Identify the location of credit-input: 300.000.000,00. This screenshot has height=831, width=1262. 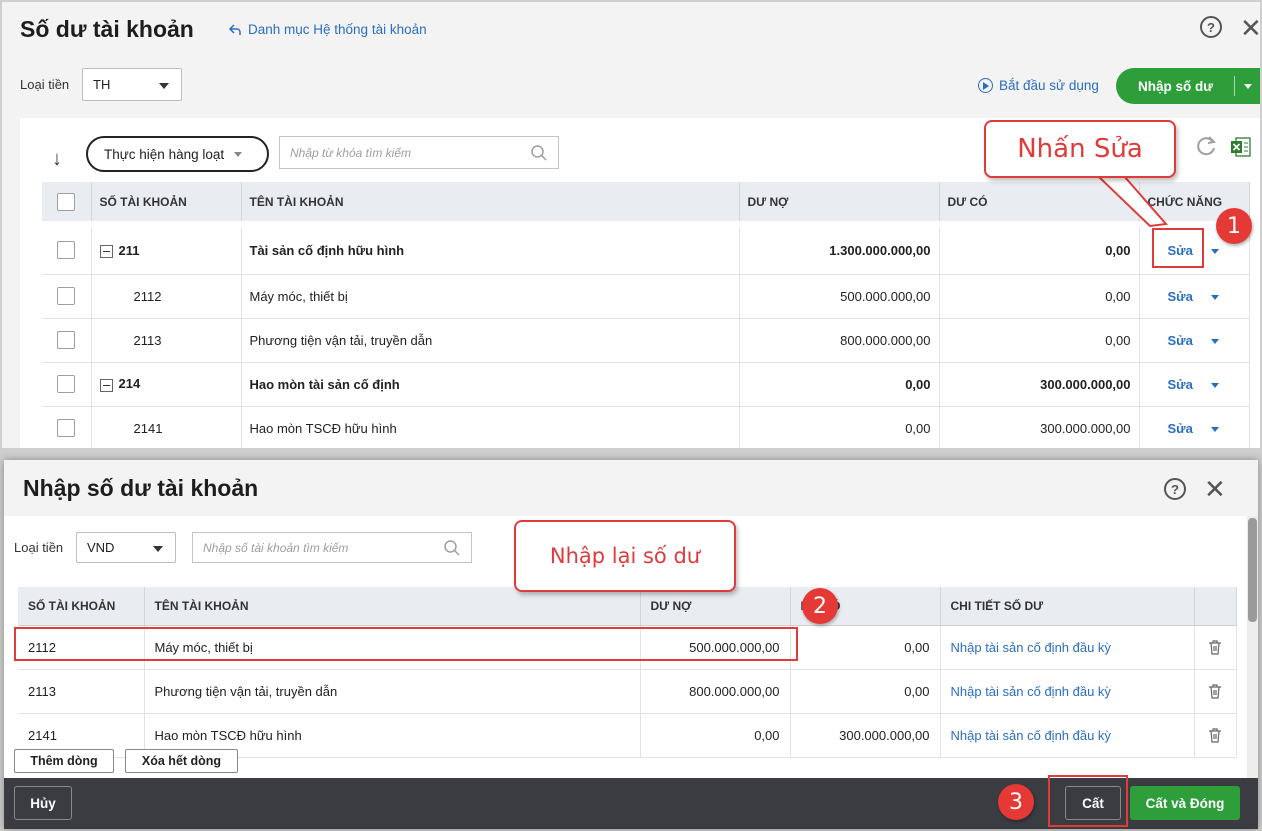
(865, 735).